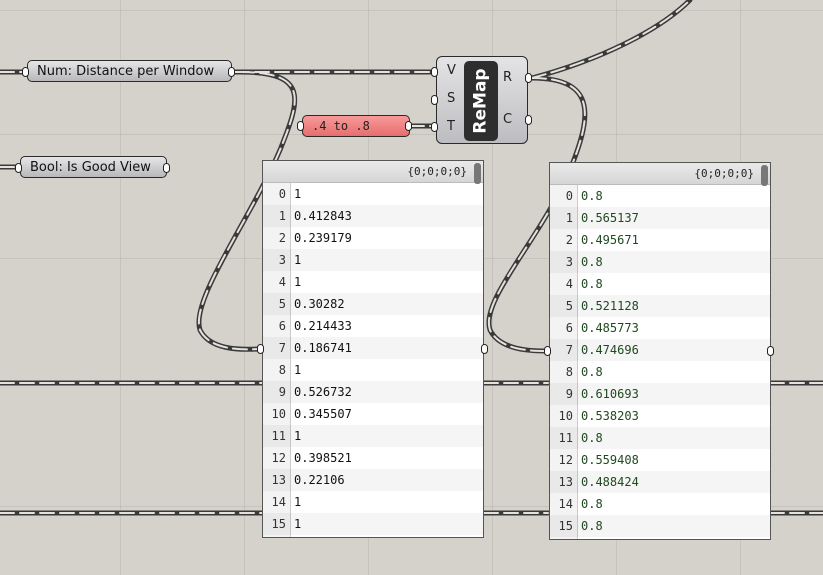  I want to click on list-item: 12 0.559408, so click(660, 460).